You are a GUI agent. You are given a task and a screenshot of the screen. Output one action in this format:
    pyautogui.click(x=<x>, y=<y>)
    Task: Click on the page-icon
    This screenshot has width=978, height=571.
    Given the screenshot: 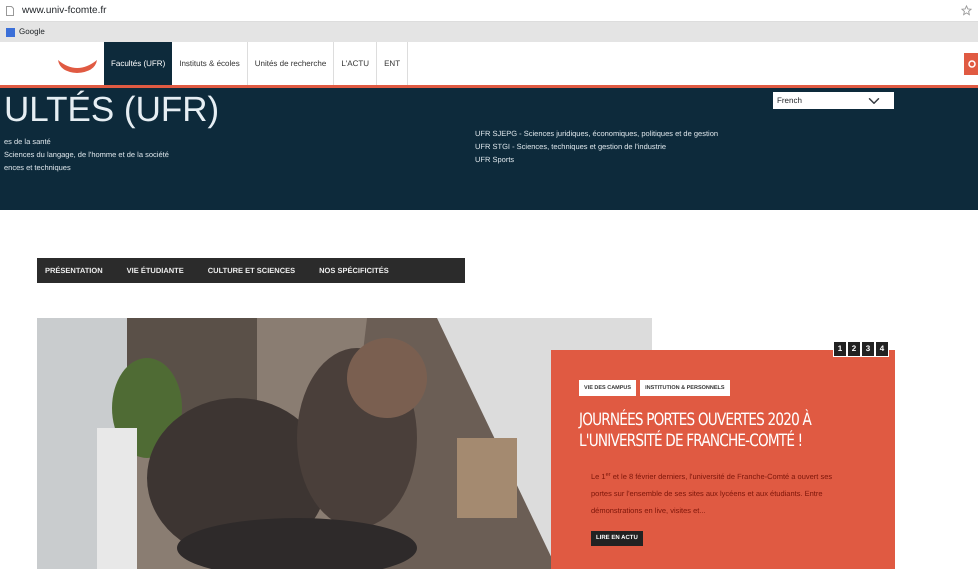 What is the action you would take?
    pyautogui.click(x=10, y=11)
    